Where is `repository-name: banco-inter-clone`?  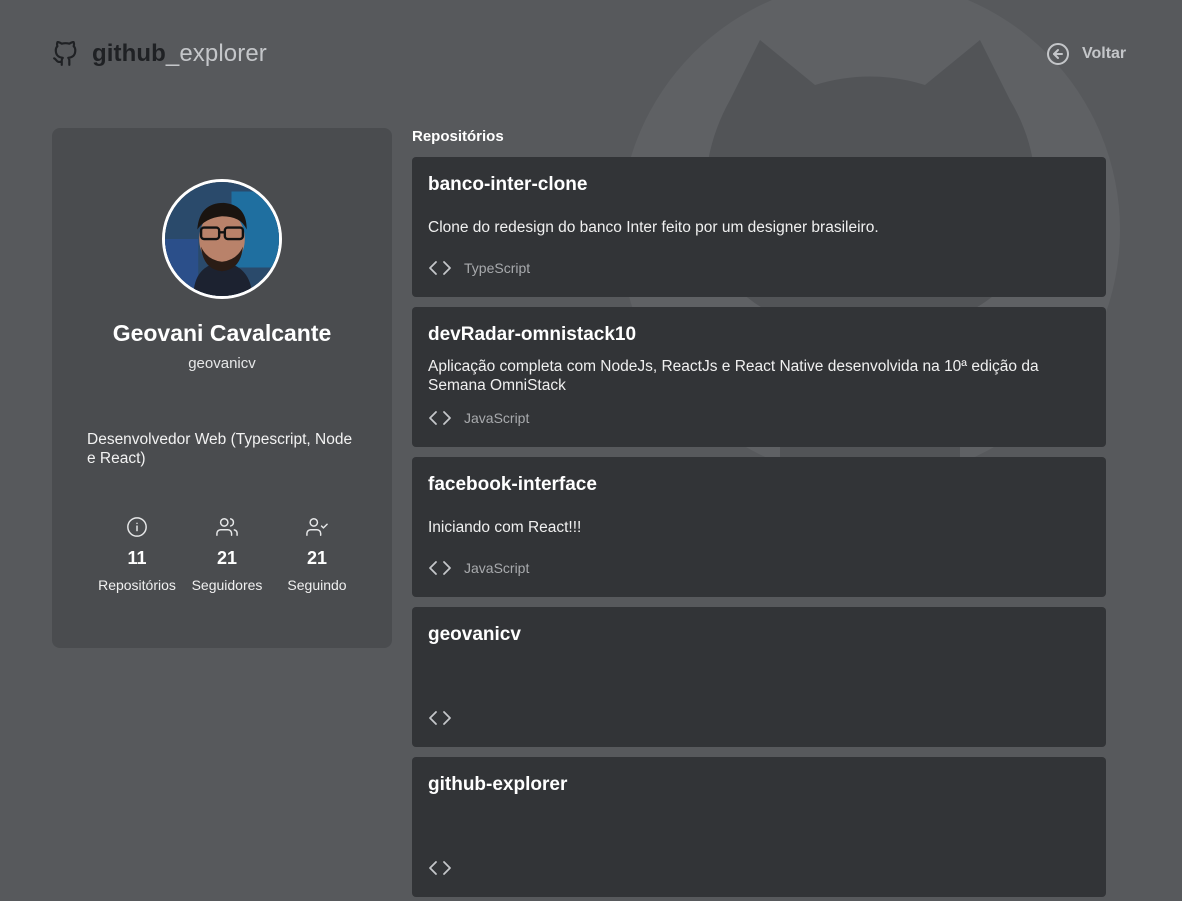 repository-name: banco-inter-clone is located at coordinates (508, 184).